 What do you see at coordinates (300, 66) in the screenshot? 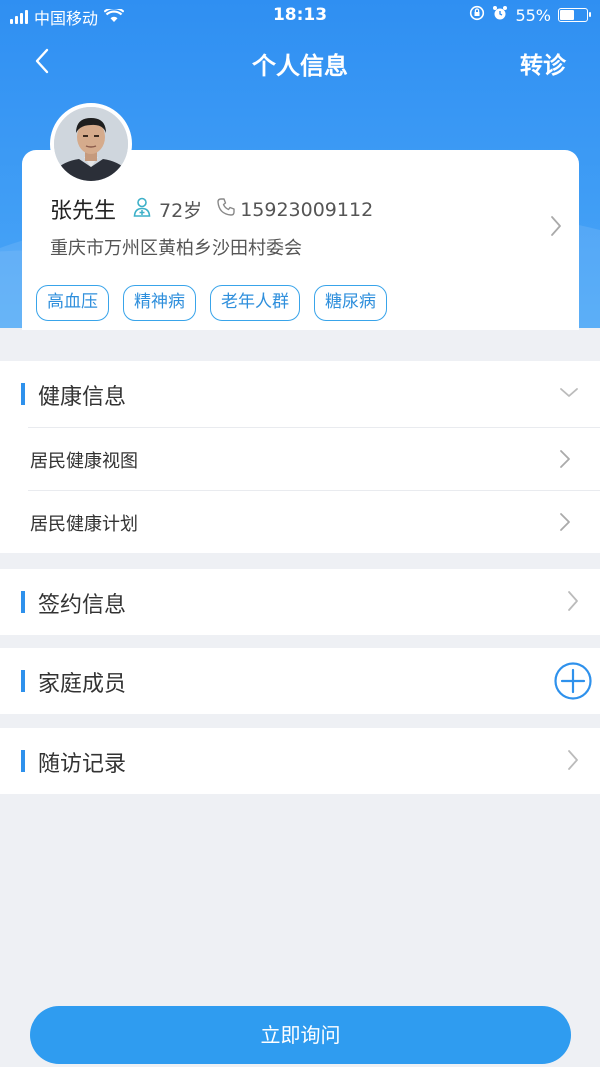
I see `page-title: 个人信息` at bounding box center [300, 66].